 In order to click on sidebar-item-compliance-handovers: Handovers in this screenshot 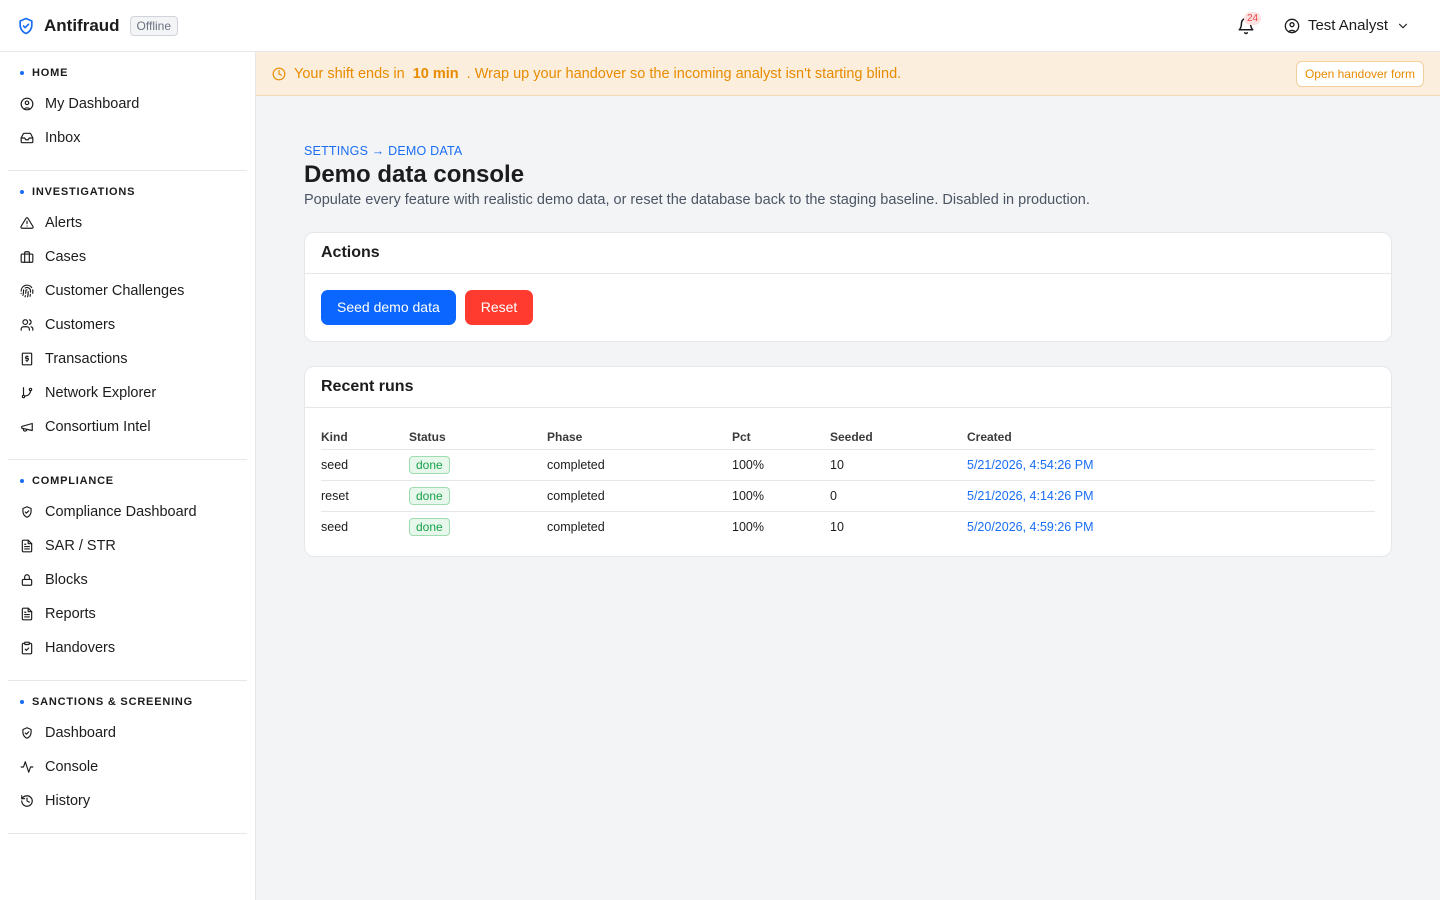, I will do `click(127, 648)`.